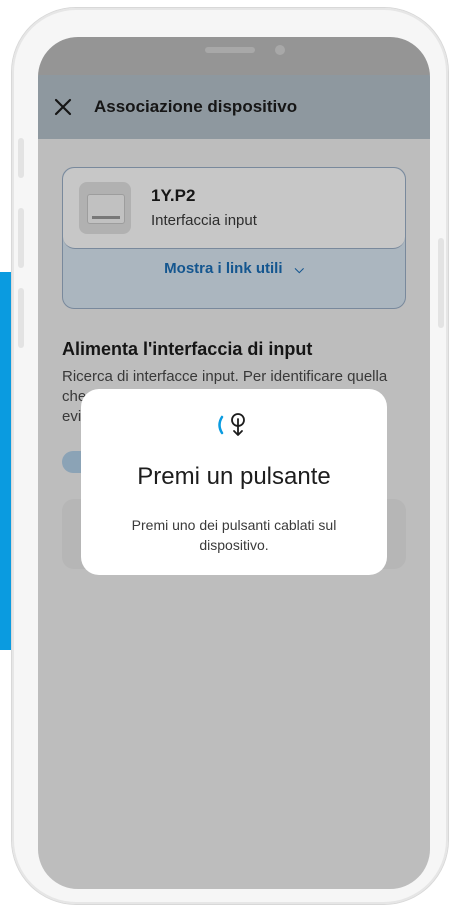 This screenshot has height=908, width=455. I want to click on touch-press-icon, so click(234, 426).